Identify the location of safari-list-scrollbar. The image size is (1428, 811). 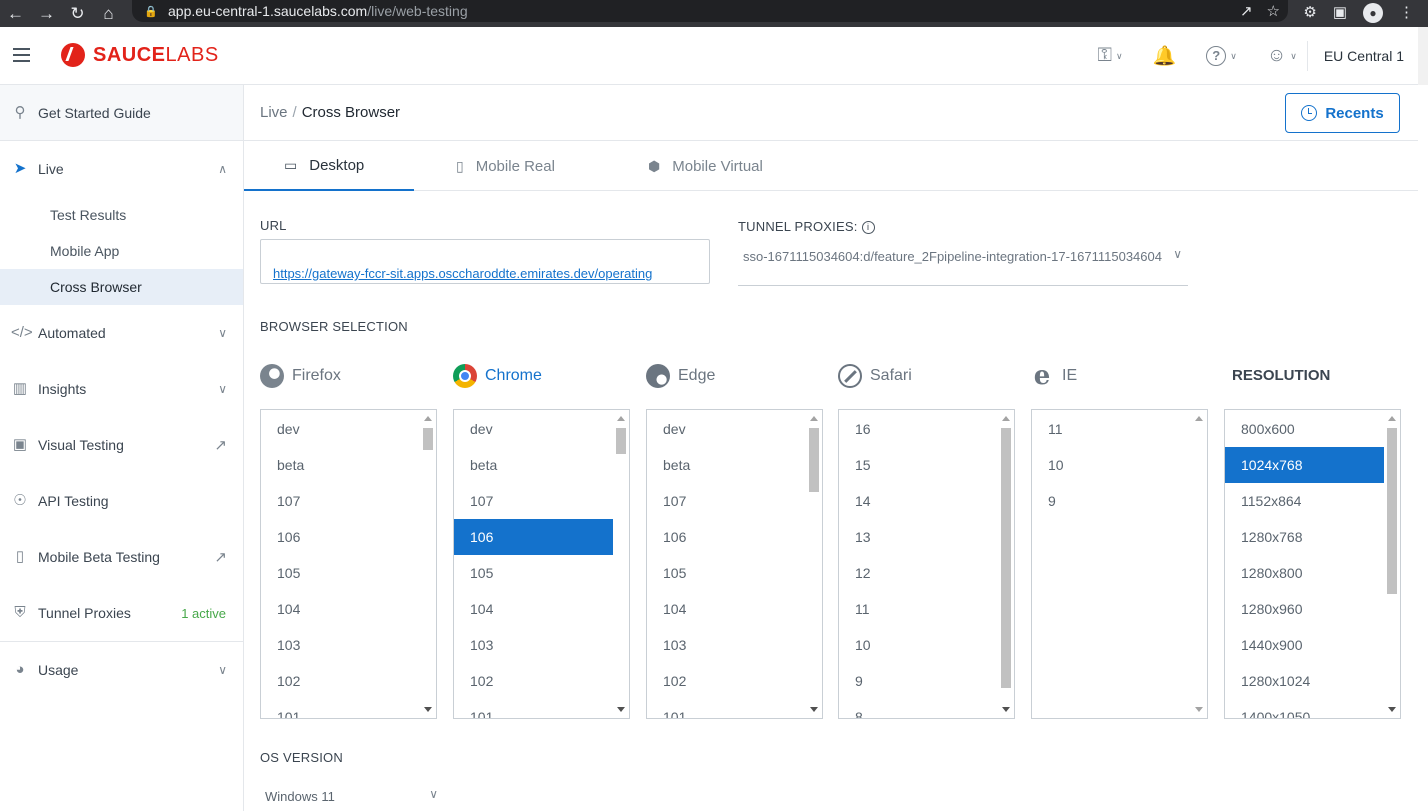
(1006, 564).